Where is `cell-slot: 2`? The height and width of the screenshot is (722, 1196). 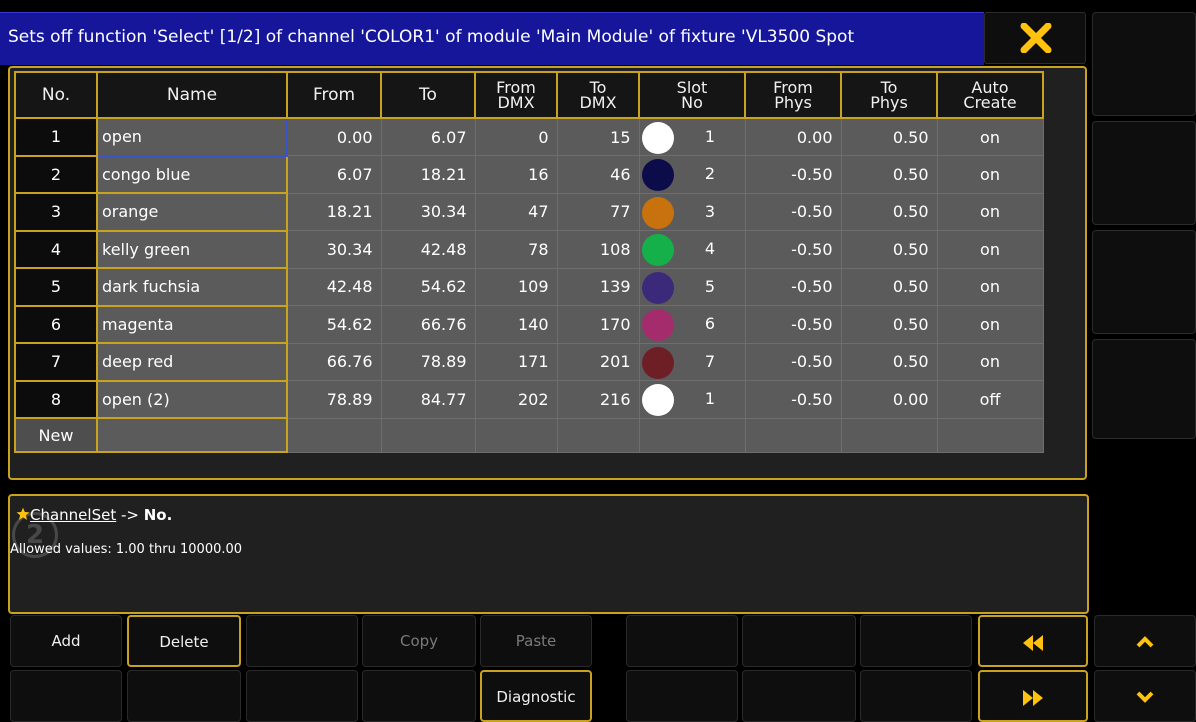 cell-slot: 2 is located at coordinates (692, 174).